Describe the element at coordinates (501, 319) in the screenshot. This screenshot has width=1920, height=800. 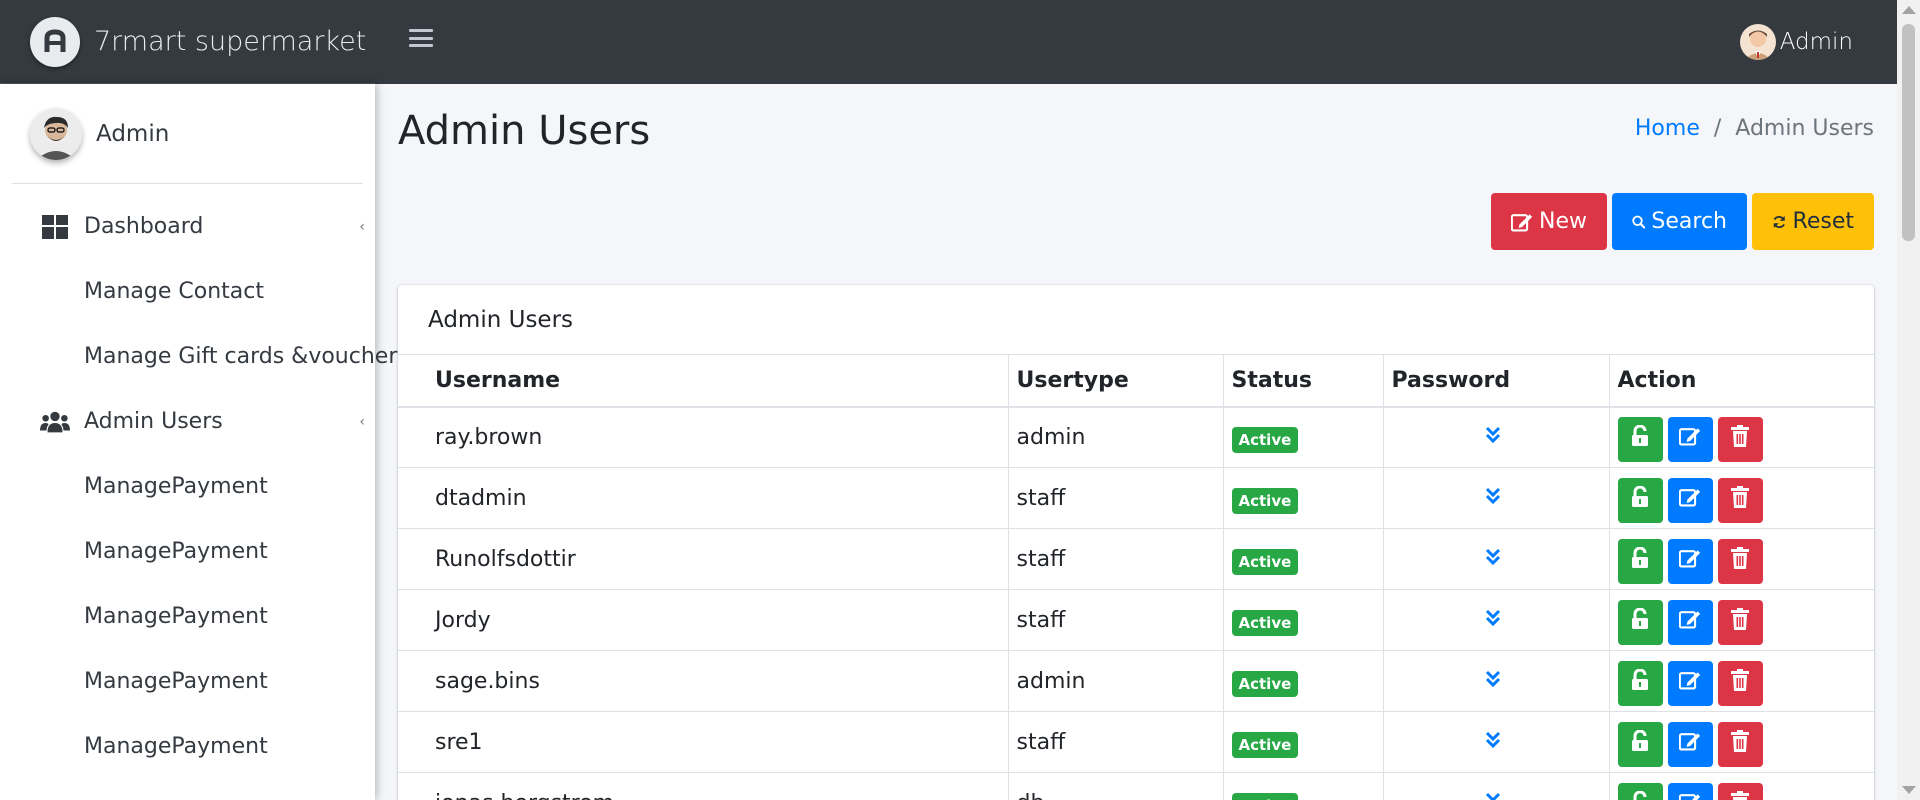
I see `card-title: Admin Users` at that location.